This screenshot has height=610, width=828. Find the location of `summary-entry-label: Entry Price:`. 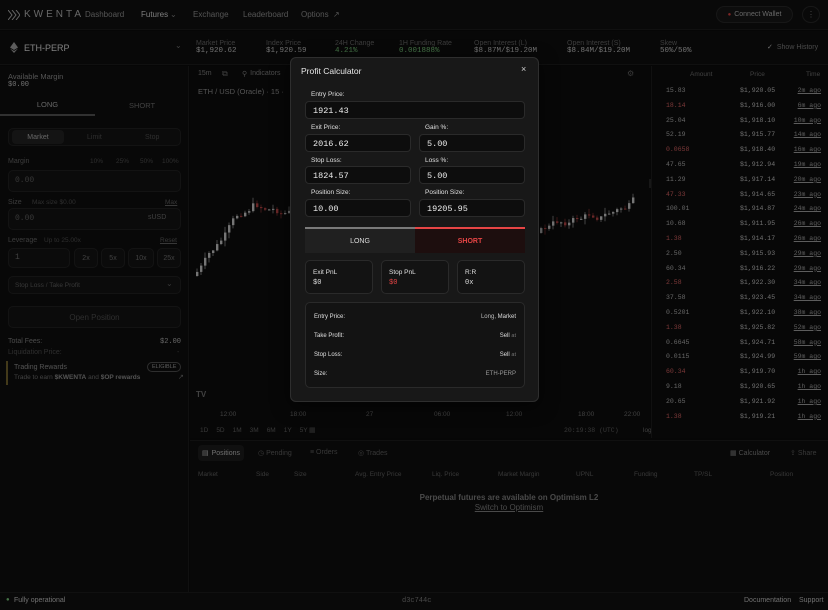

summary-entry-label: Entry Price: is located at coordinates (330, 317).